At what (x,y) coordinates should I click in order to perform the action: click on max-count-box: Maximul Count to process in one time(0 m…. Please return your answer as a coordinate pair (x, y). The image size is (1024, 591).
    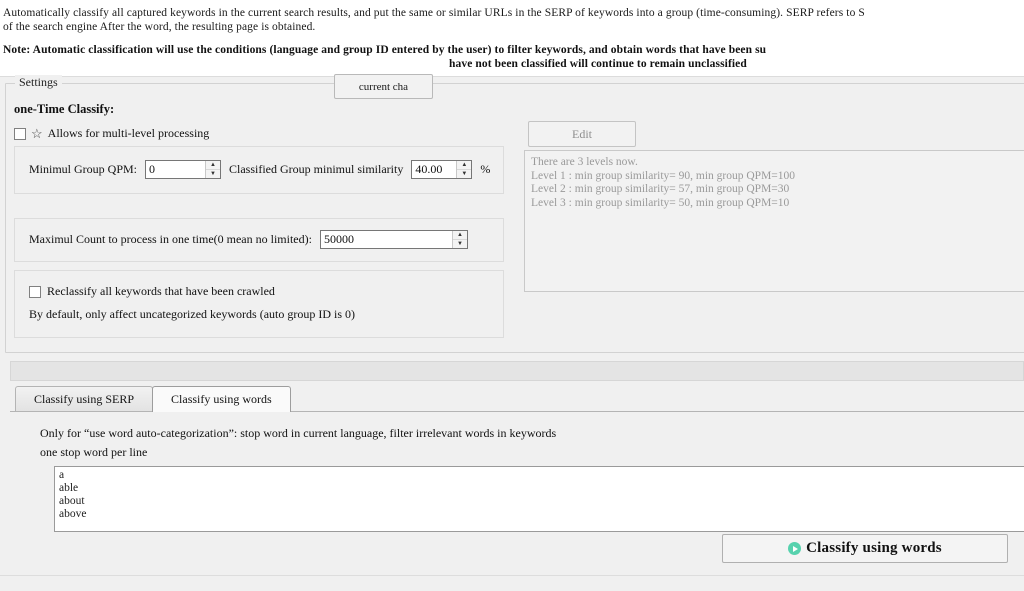
    Looking at the image, I should click on (259, 240).